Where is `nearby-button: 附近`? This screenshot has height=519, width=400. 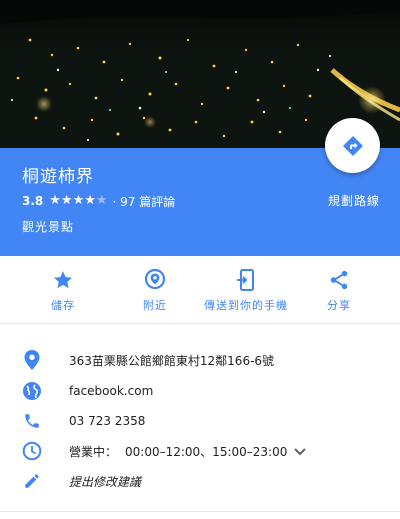 nearby-button: 附近 is located at coordinates (155, 290).